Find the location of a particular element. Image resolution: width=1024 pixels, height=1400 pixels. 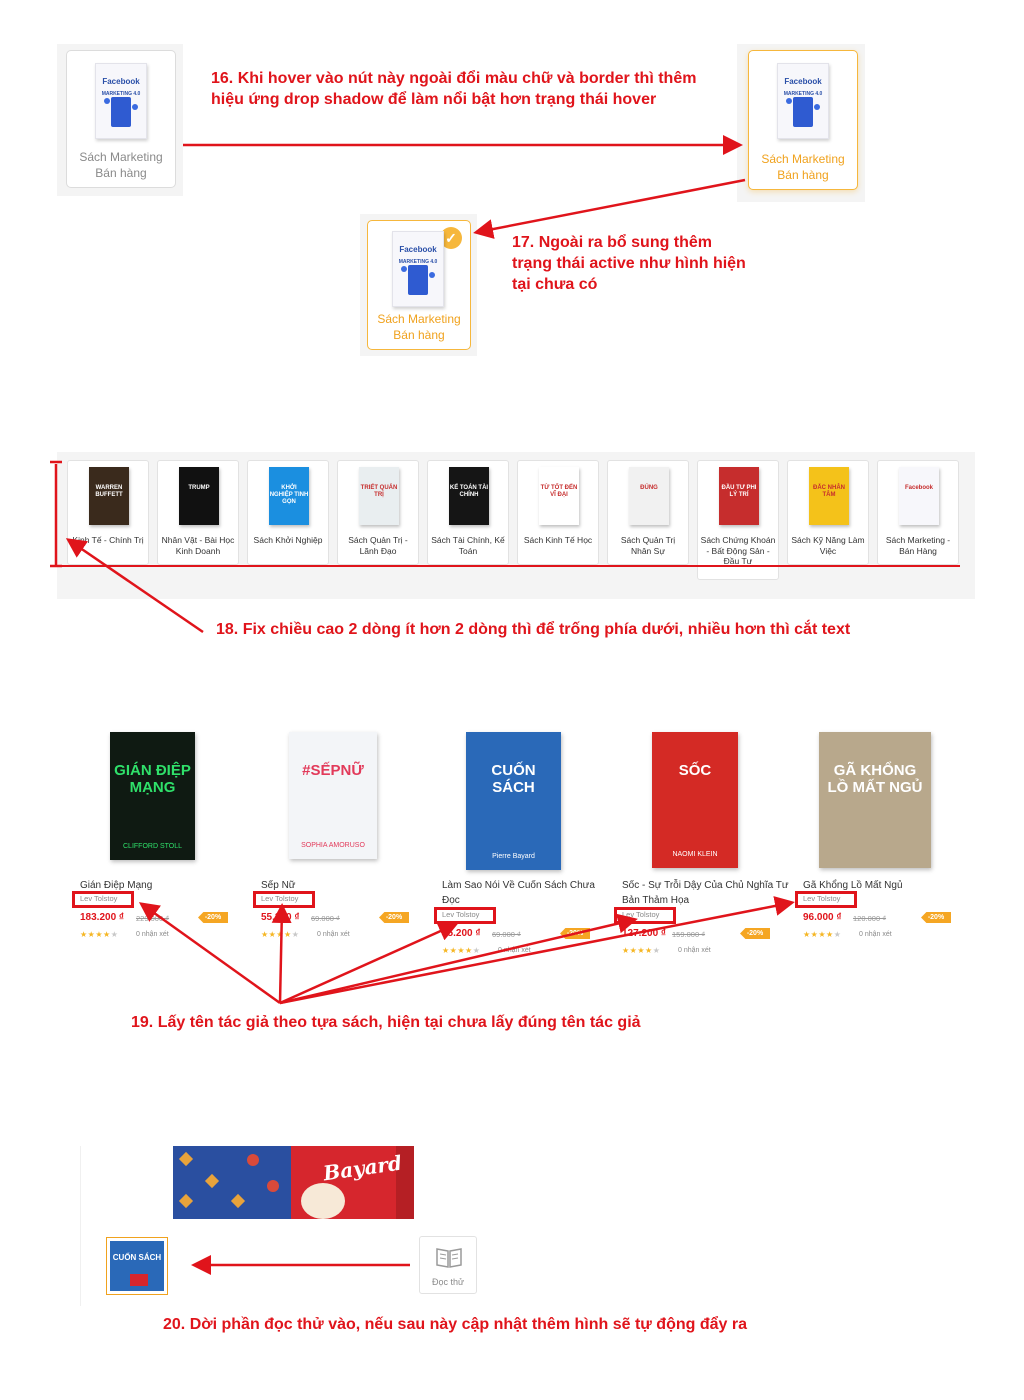

category-book-cover: KHỞI NGHIỆP TINH GỌN is located at coordinates (289, 496).